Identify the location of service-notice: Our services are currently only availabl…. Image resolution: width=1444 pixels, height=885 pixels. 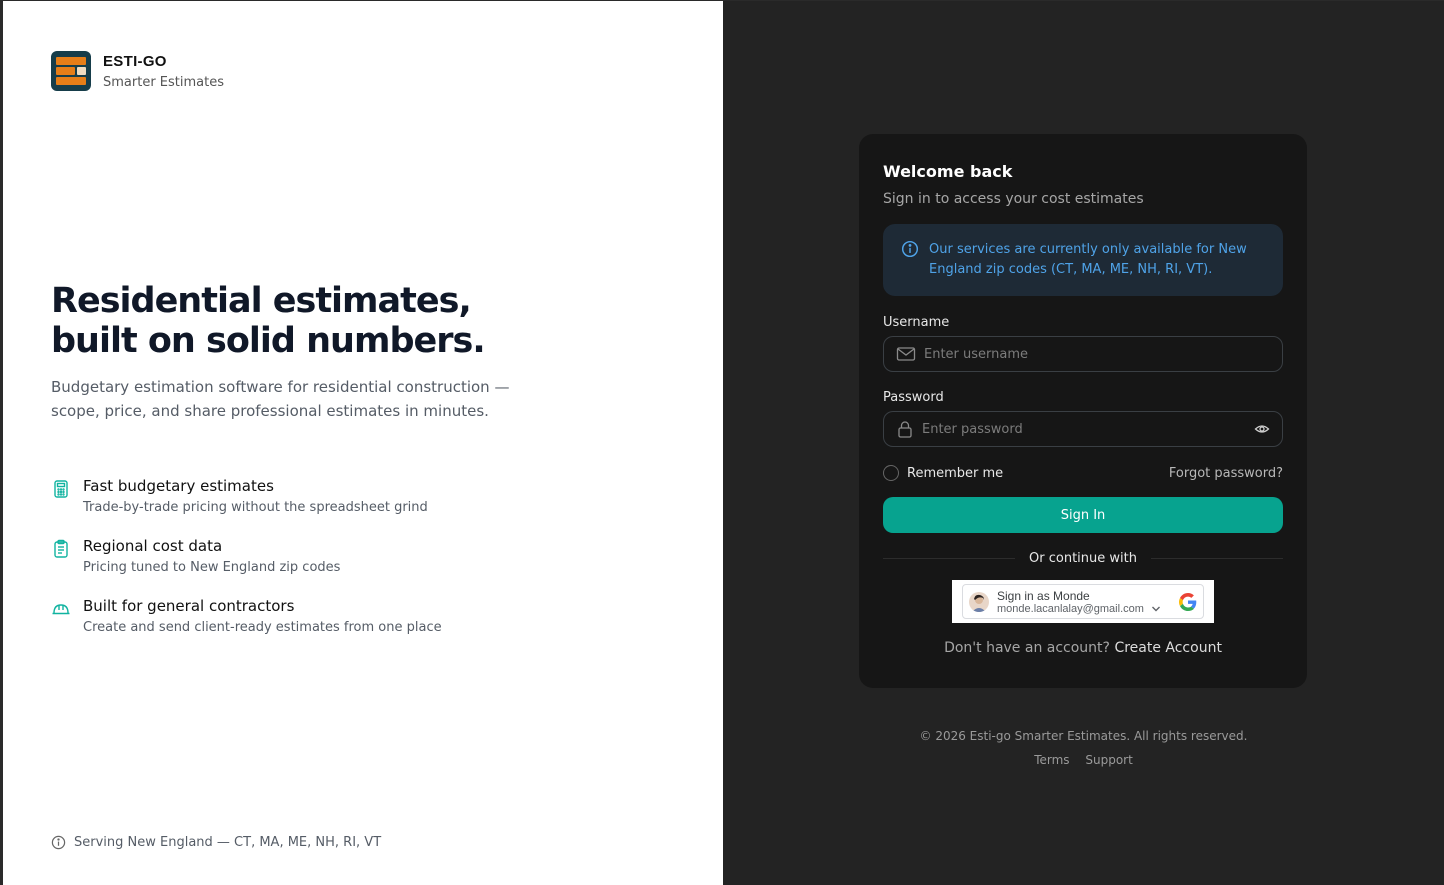
(1083, 260).